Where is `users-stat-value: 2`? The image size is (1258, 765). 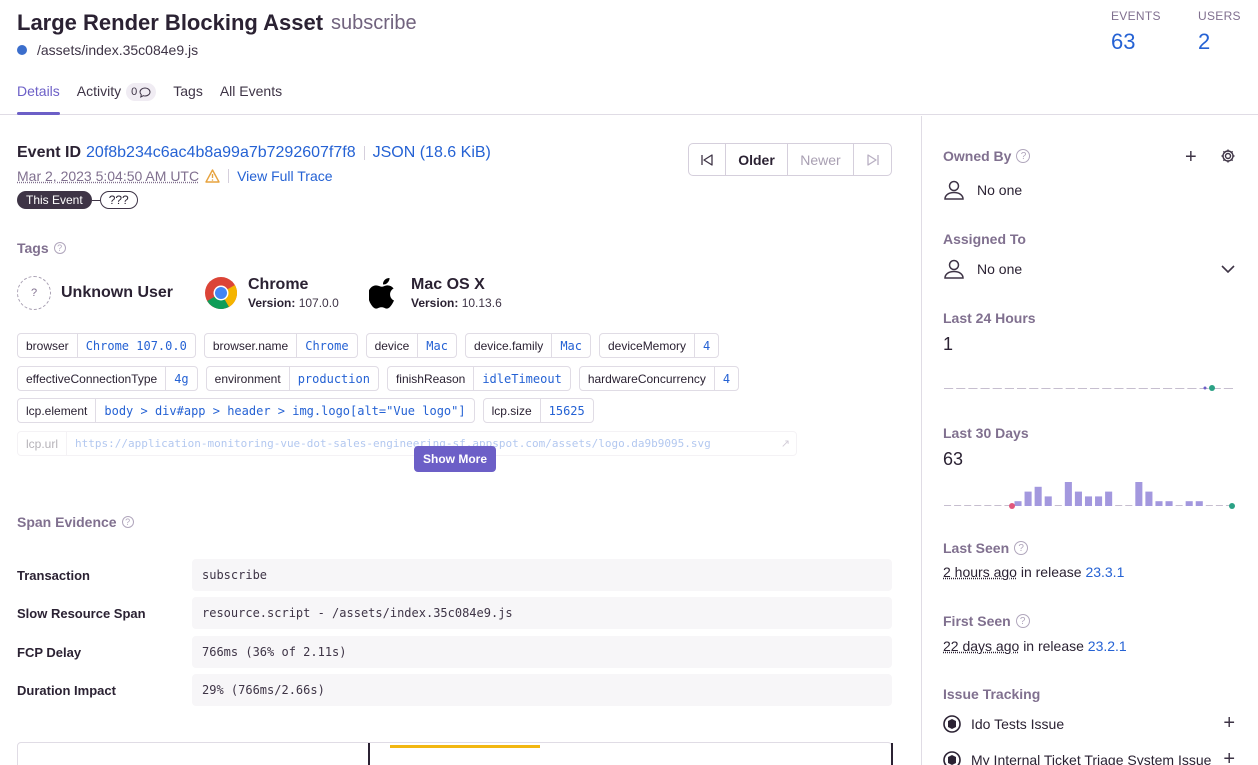
users-stat-value: 2 is located at coordinates (1219, 42).